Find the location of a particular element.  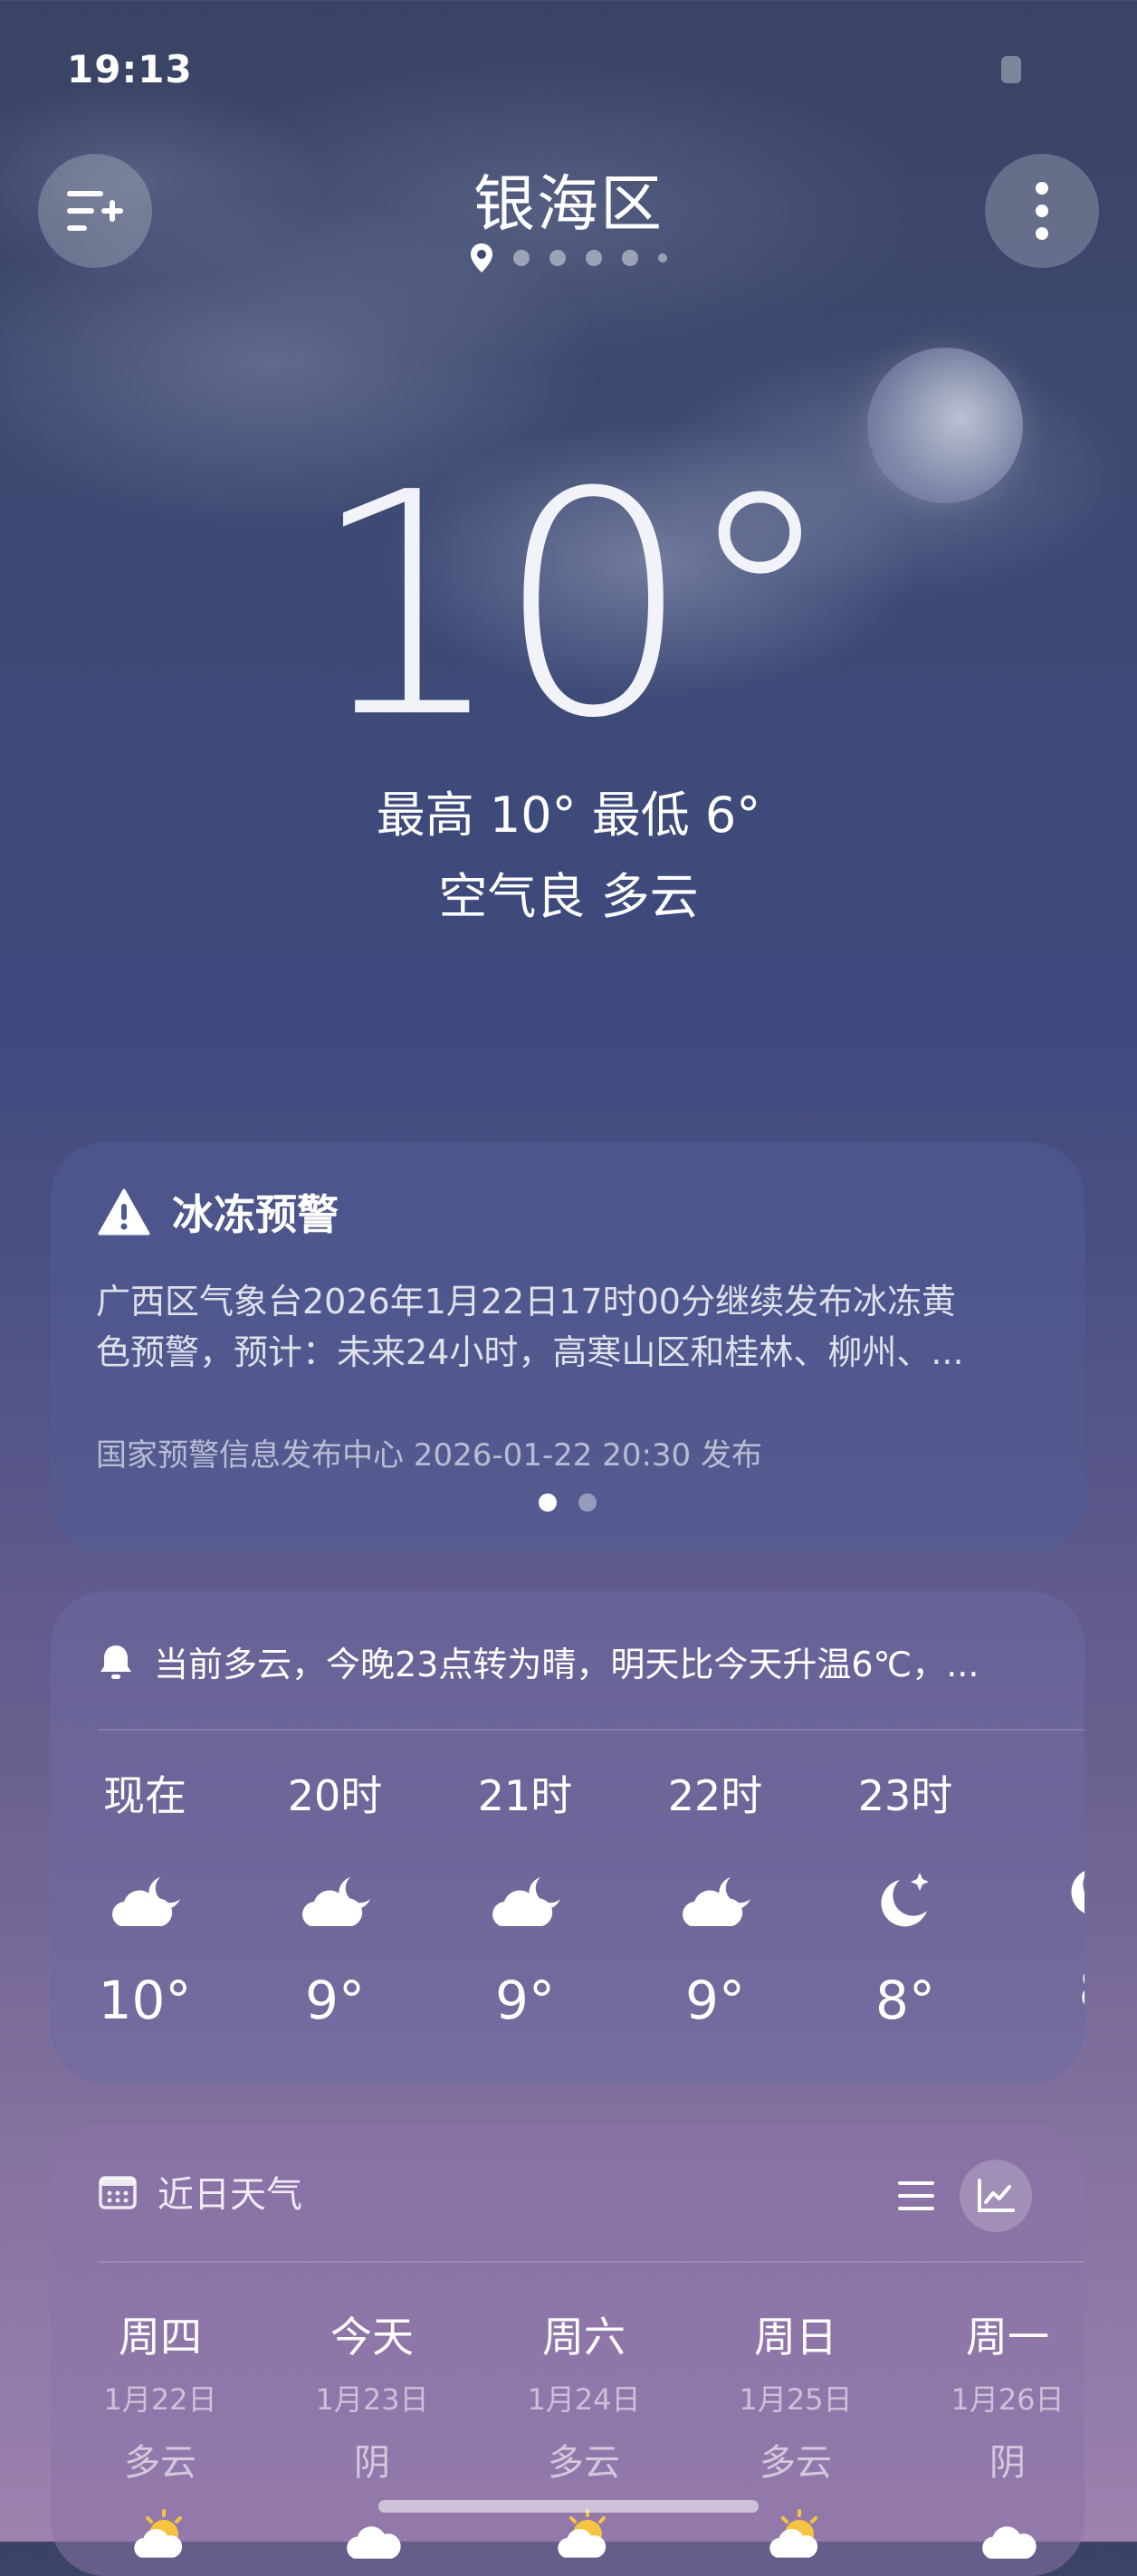

hourly-item: 23时 8° is located at coordinates (906, 1897).